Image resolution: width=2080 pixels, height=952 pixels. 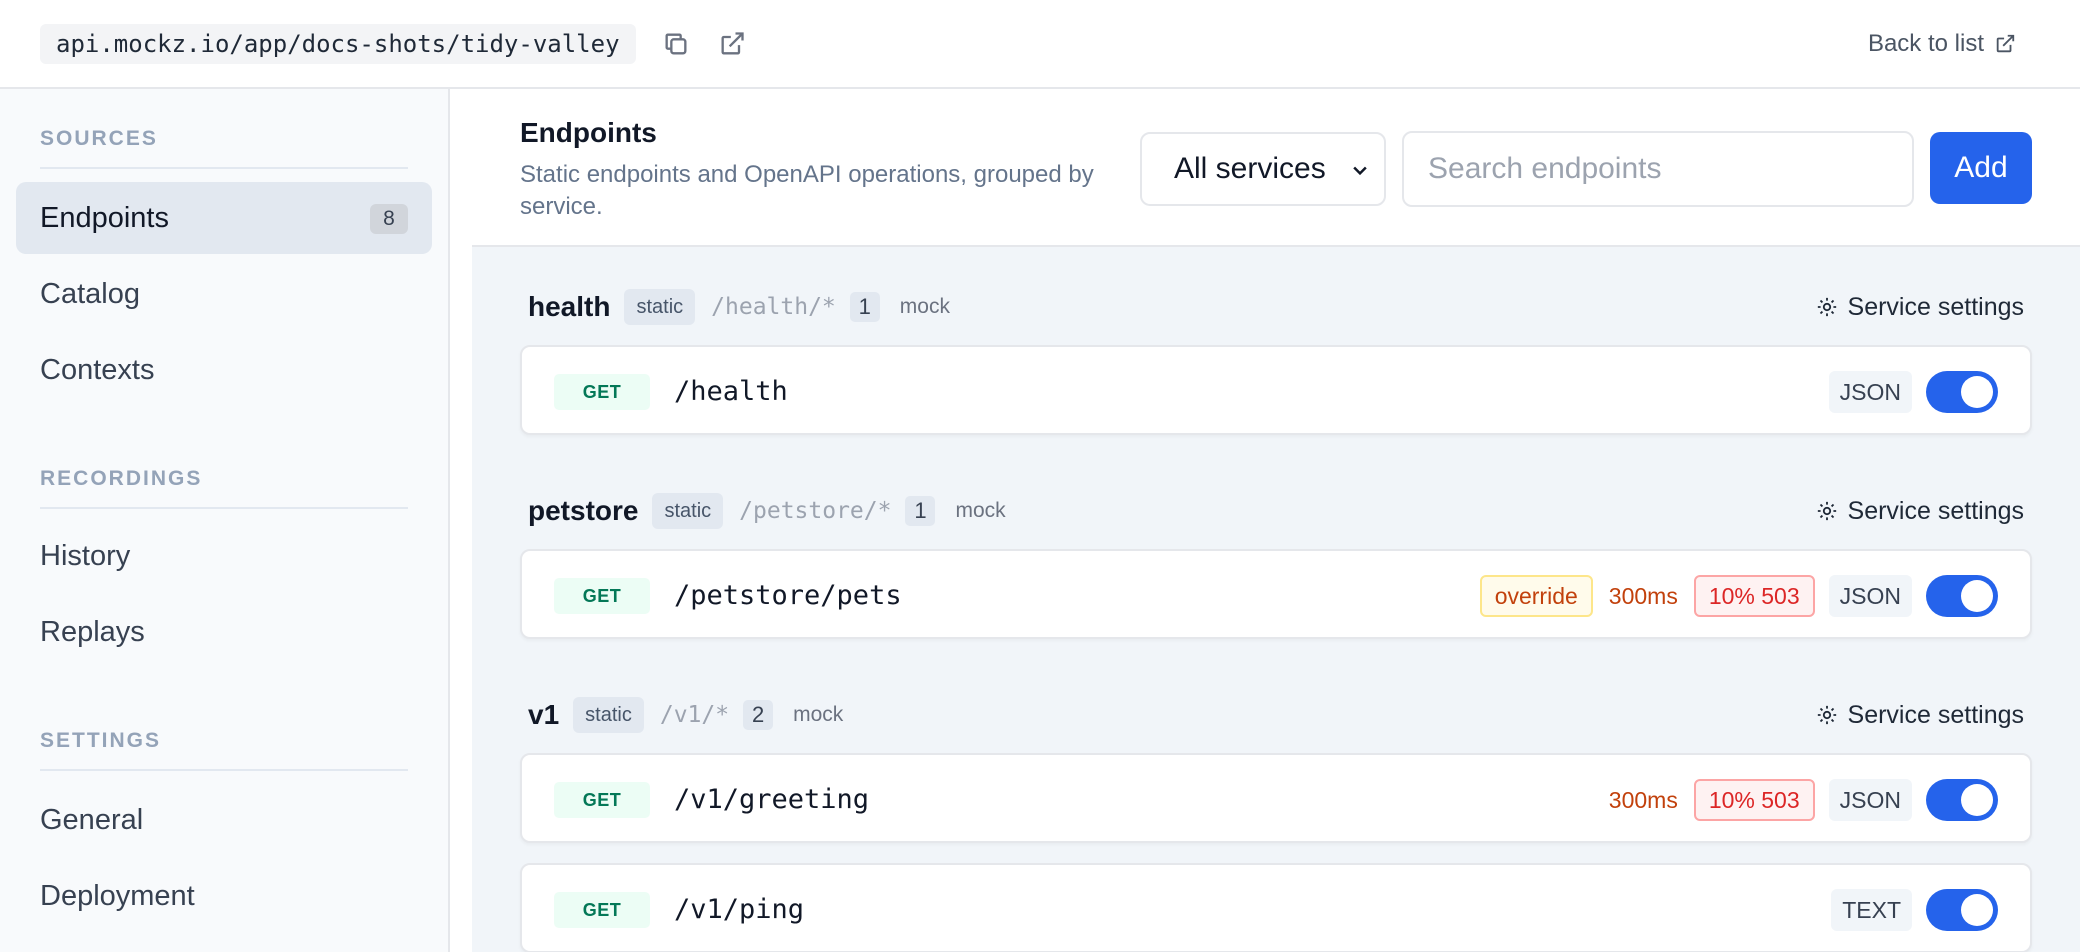 I want to click on sidebar-item-label: General, so click(x=92, y=819).